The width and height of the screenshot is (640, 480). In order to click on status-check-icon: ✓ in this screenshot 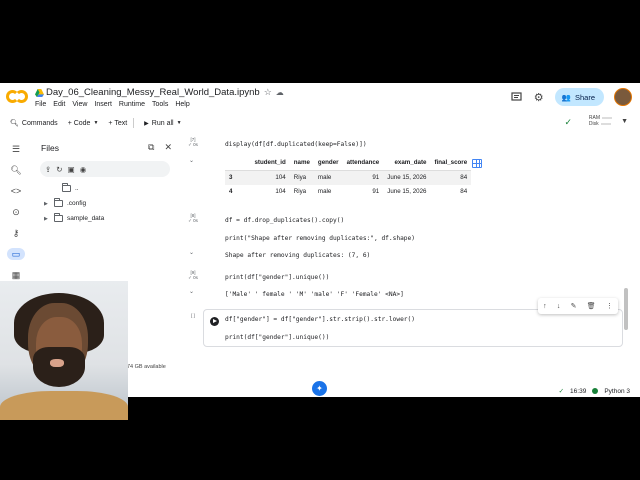, I will do `click(561, 391)`.